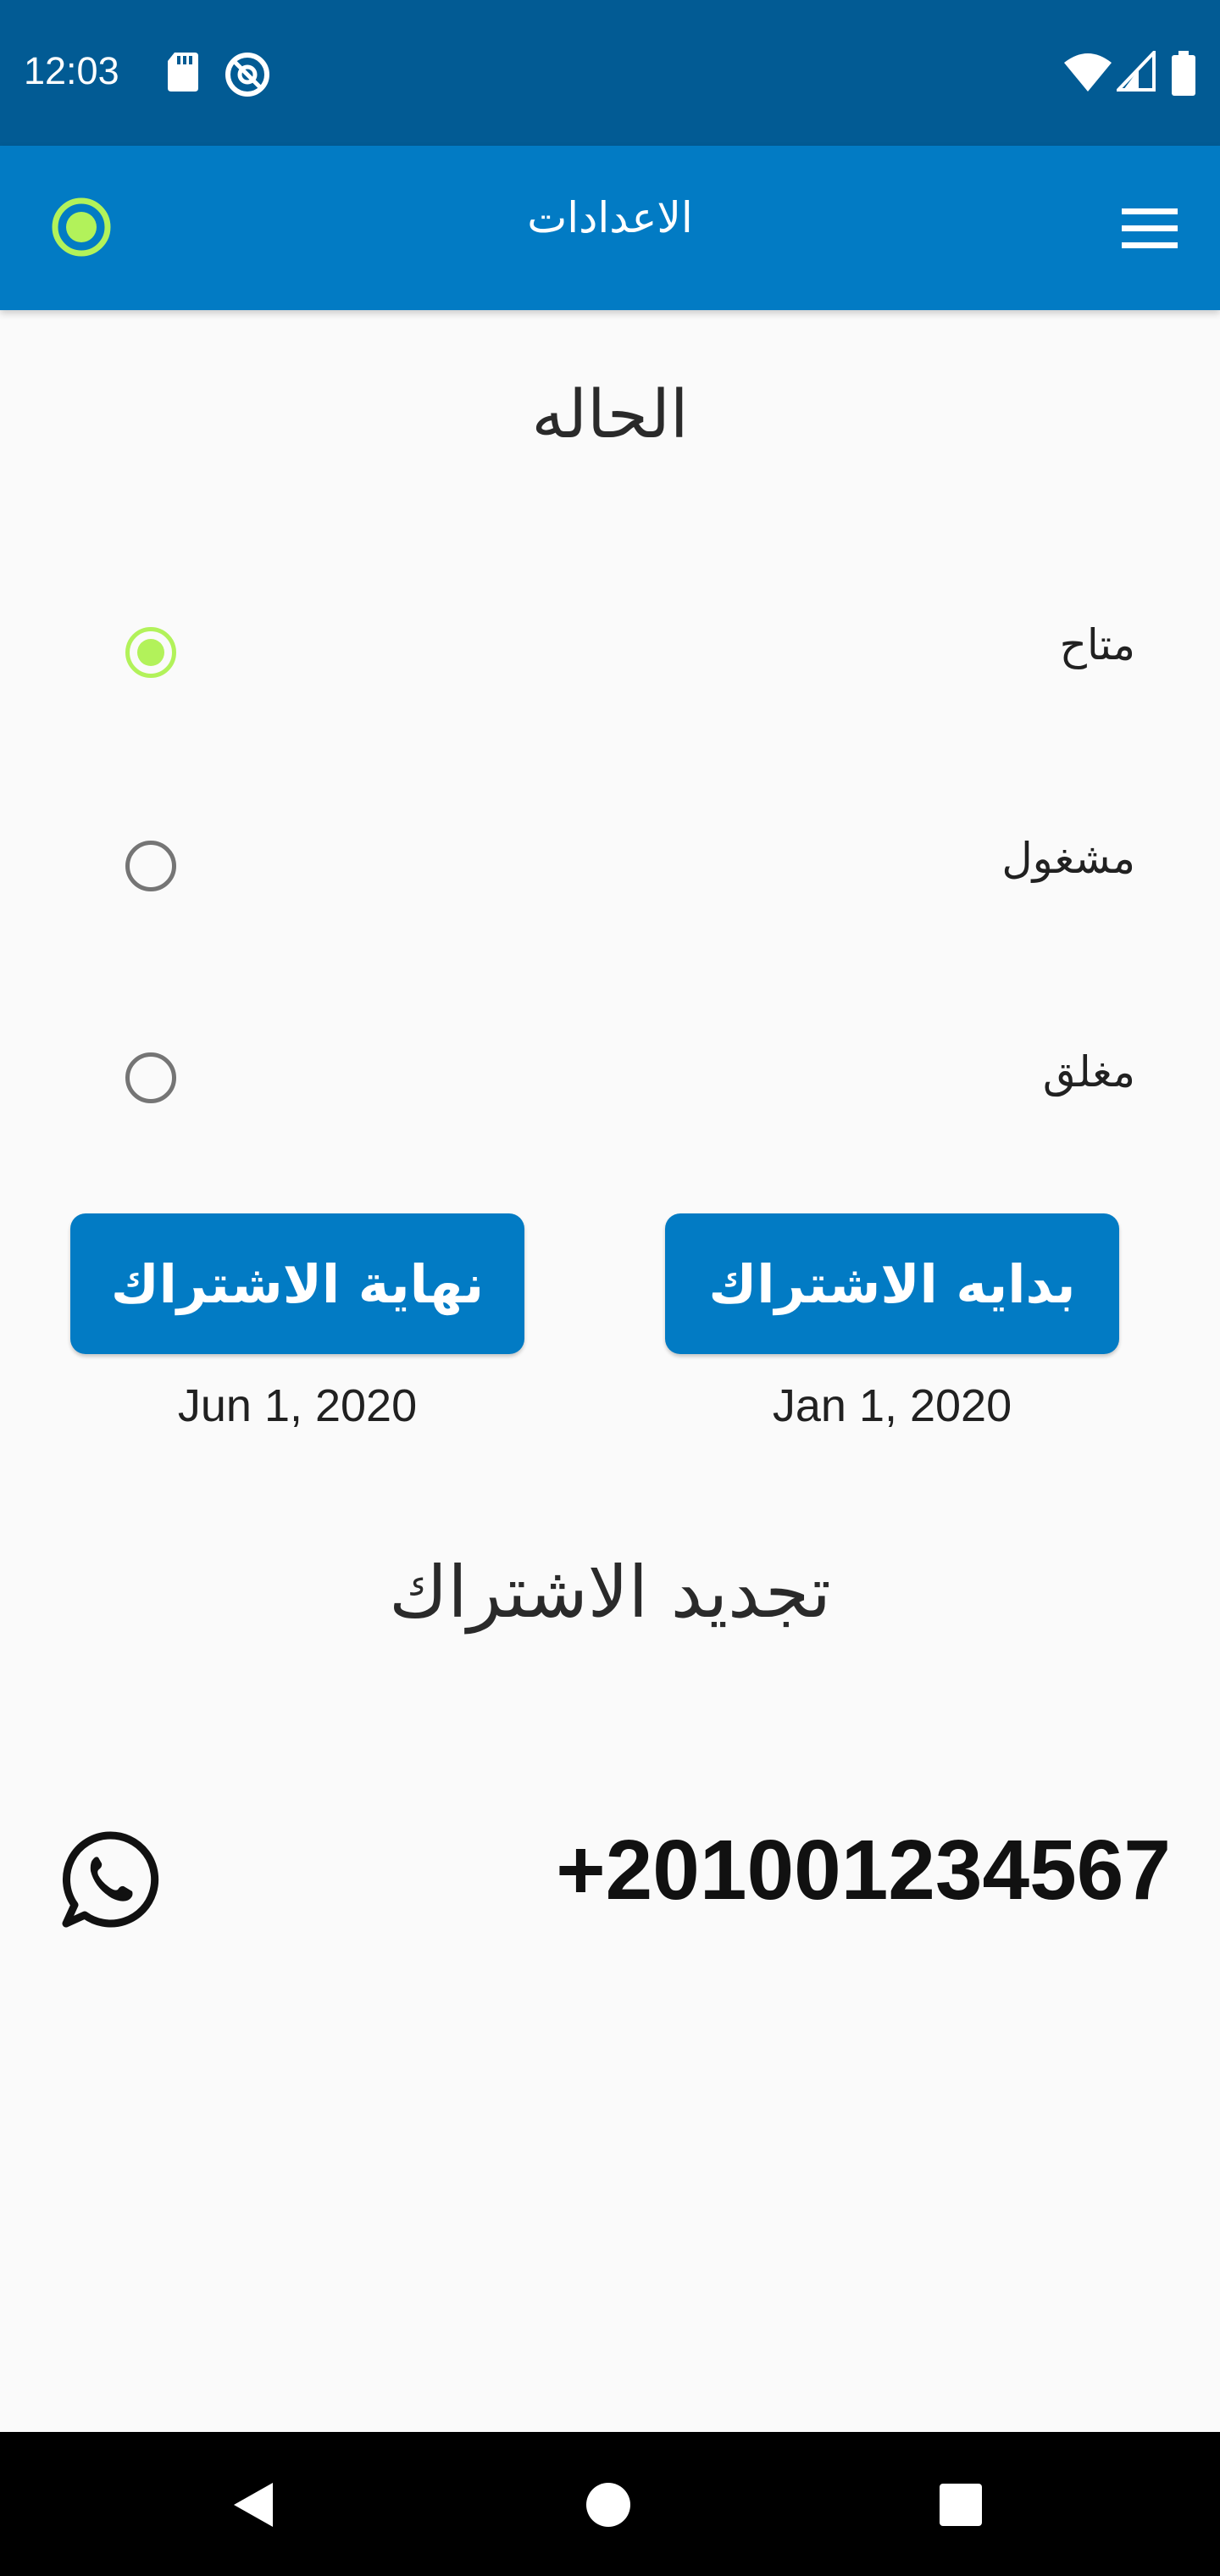  Describe the element at coordinates (608, 2505) in the screenshot. I see `home-icon` at that location.